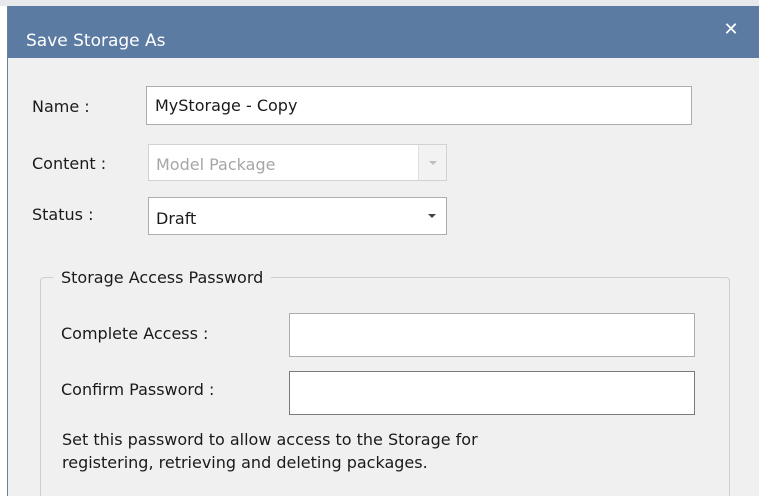  Describe the element at coordinates (63, 214) in the screenshot. I see `status-label: Status :` at that location.